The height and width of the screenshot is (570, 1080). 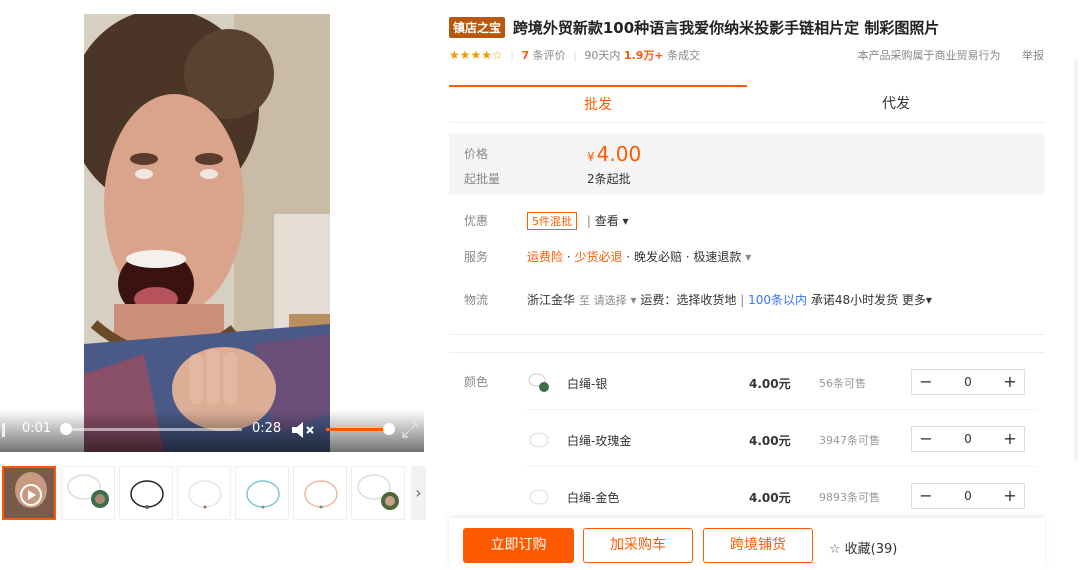 I want to click on thumbnail-pink-cord, so click(x=320, y=493).